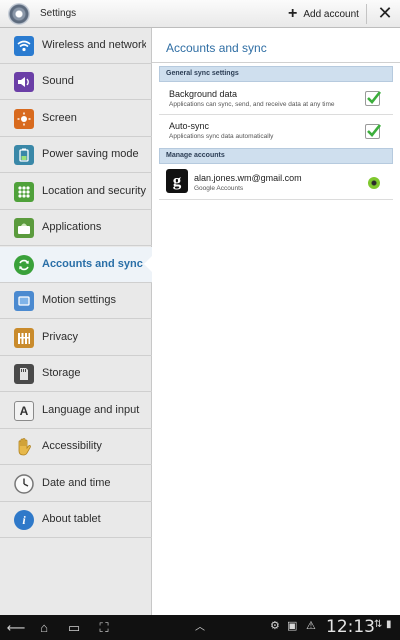  What do you see at coordinates (177, 181) in the screenshot?
I see `google-account-icon: g` at bounding box center [177, 181].